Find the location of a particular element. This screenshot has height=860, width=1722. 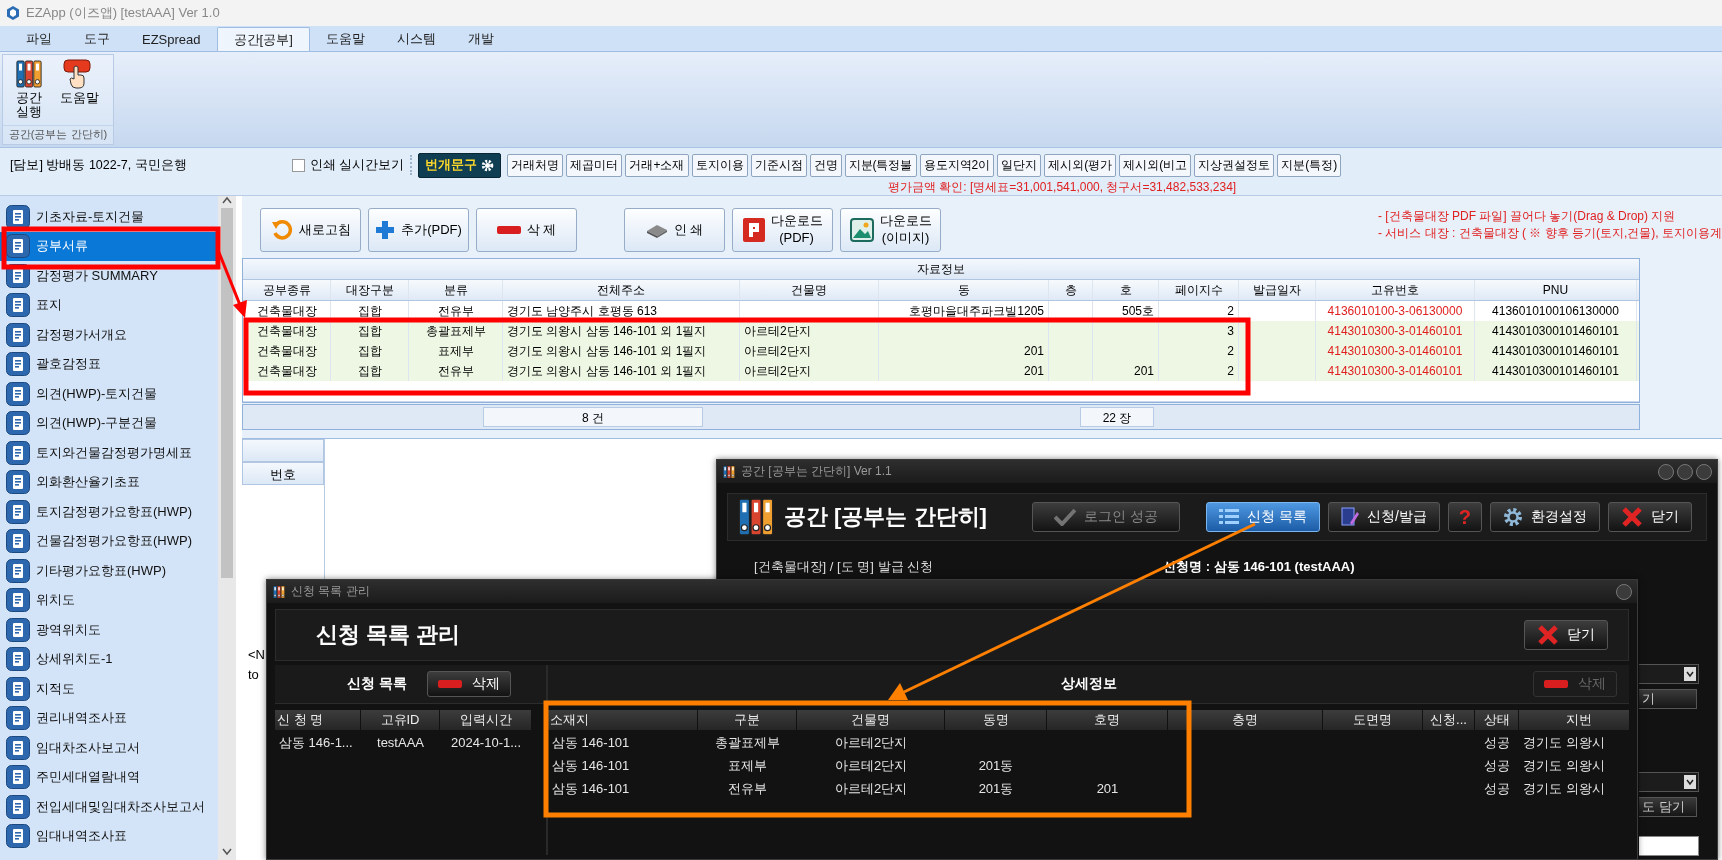

sidebar-item: 의견(HWP)-토지건물 is located at coordinates (109, 394).